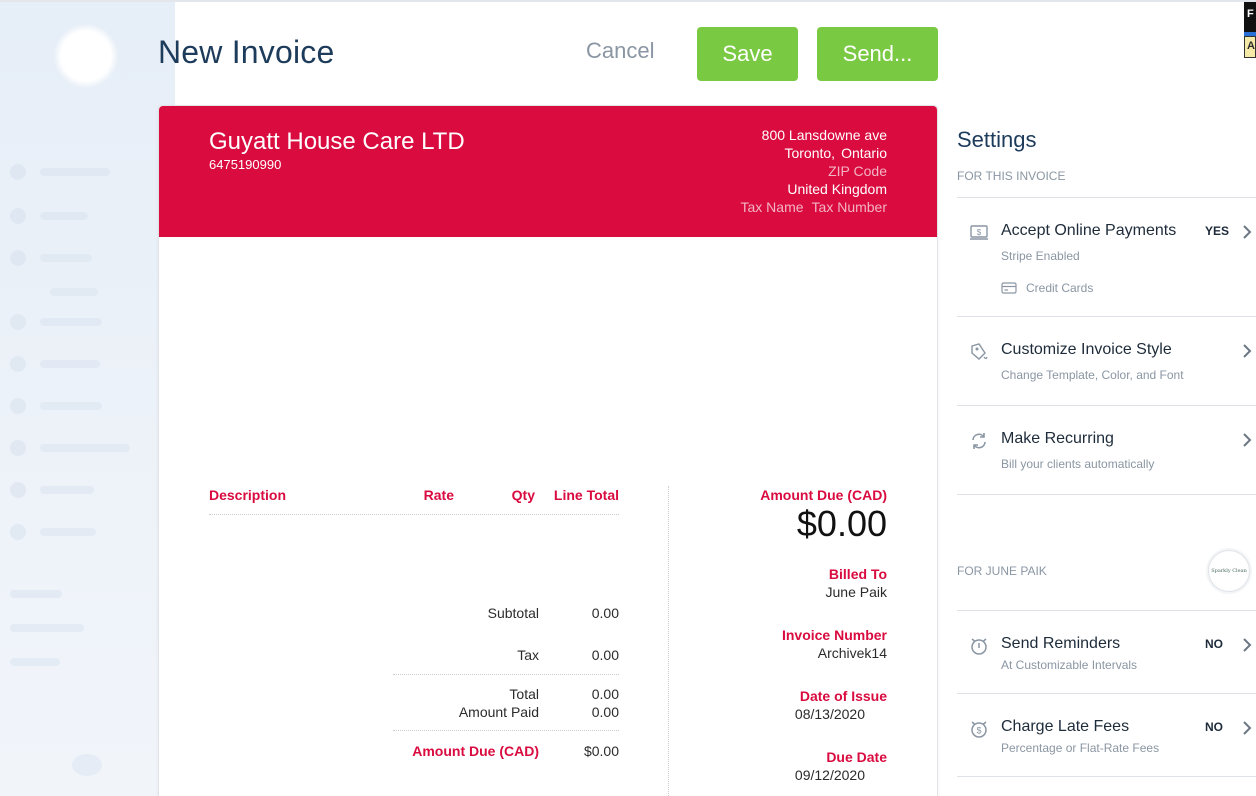 The image size is (1256, 796). What do you see at coordinates (414, 514) in the screenshot?
I see `table-divider` at bounding box center [414, 514].